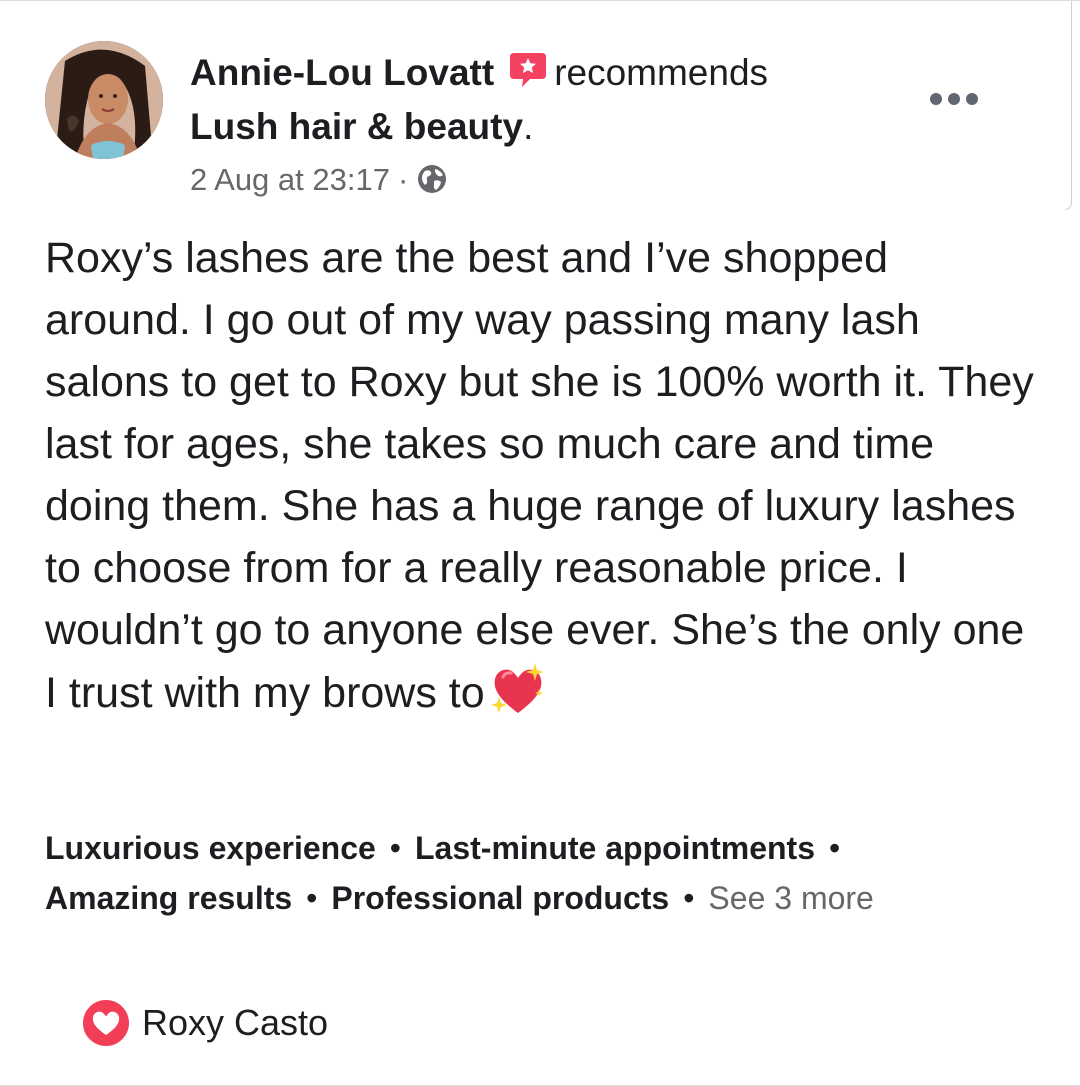  I want to click on post-meta: 2 Aug at 23:17 ·, so click(319, 180).